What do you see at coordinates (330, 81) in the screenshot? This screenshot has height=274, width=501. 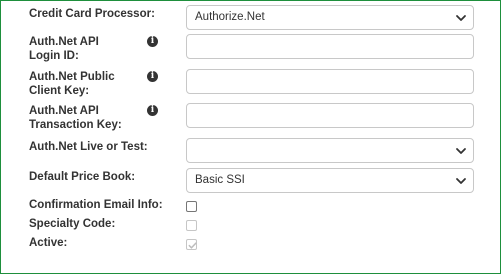 I see `public-key-input` at bounding box center [330, 81].